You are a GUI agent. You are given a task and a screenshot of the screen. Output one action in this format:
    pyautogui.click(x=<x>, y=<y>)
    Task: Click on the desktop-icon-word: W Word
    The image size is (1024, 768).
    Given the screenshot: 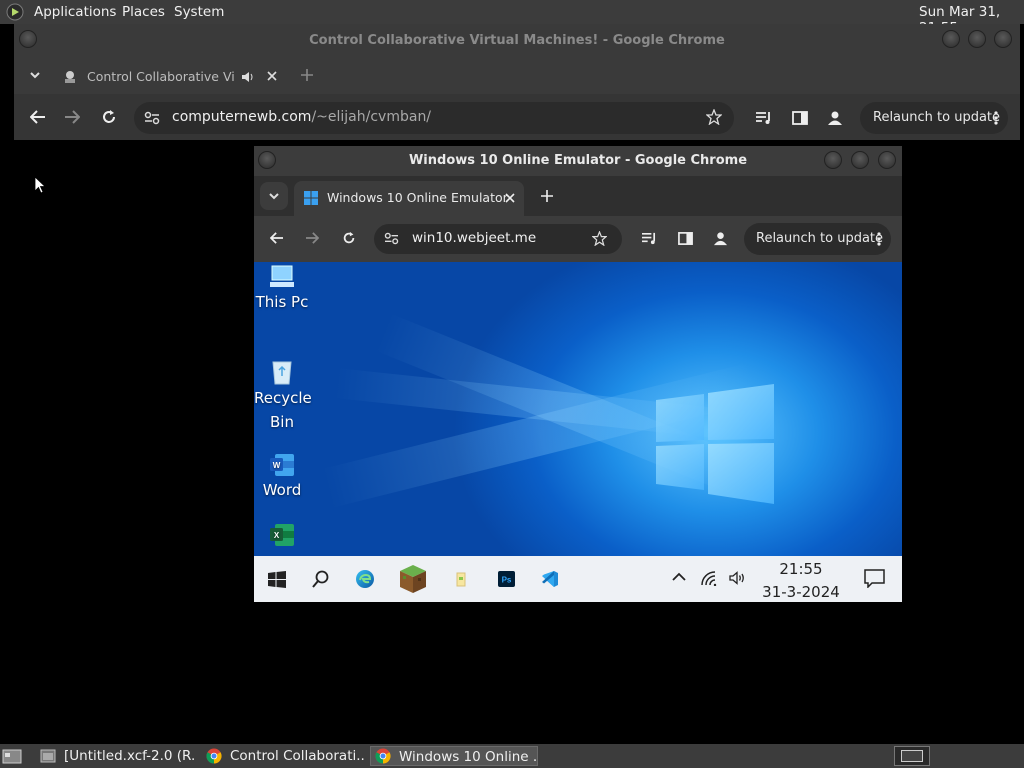 What is the action you would take?
    pyautogui.click(x=282, y=477)
    